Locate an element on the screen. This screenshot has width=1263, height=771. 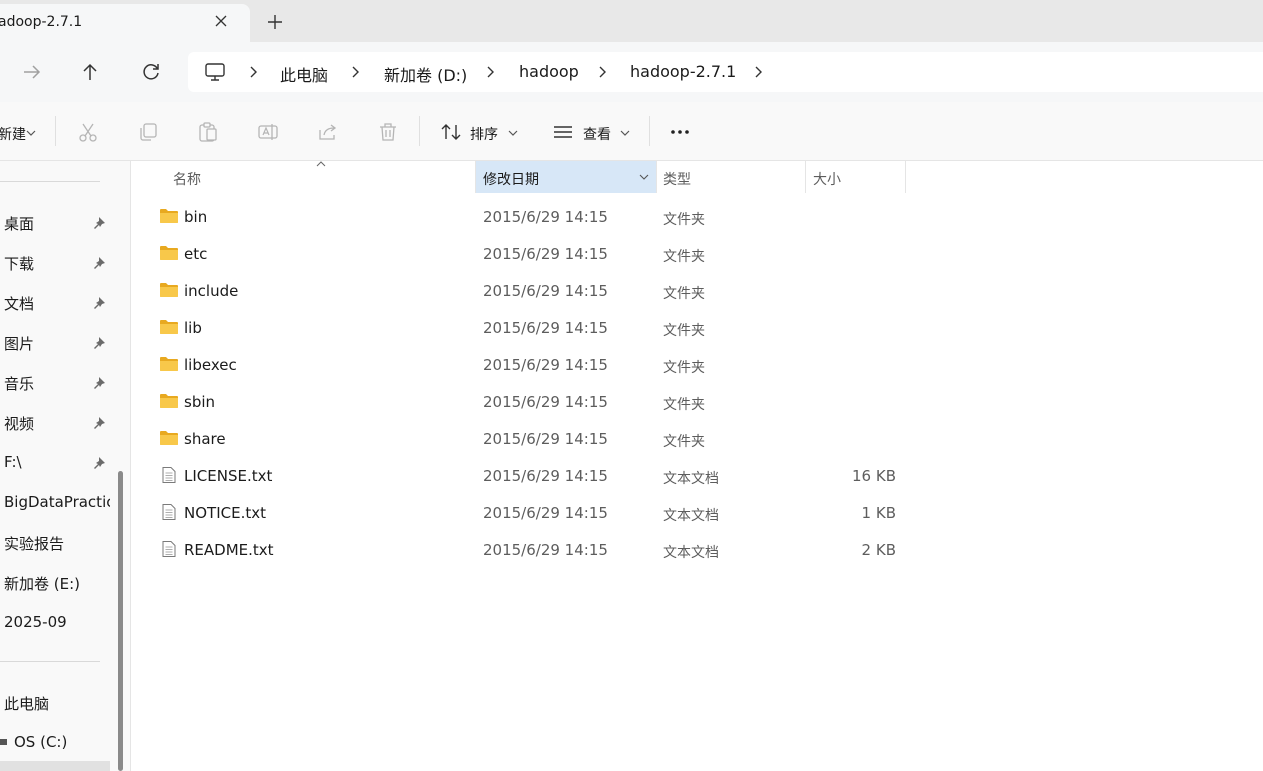
share-icon is located at coordinates (328, 132).